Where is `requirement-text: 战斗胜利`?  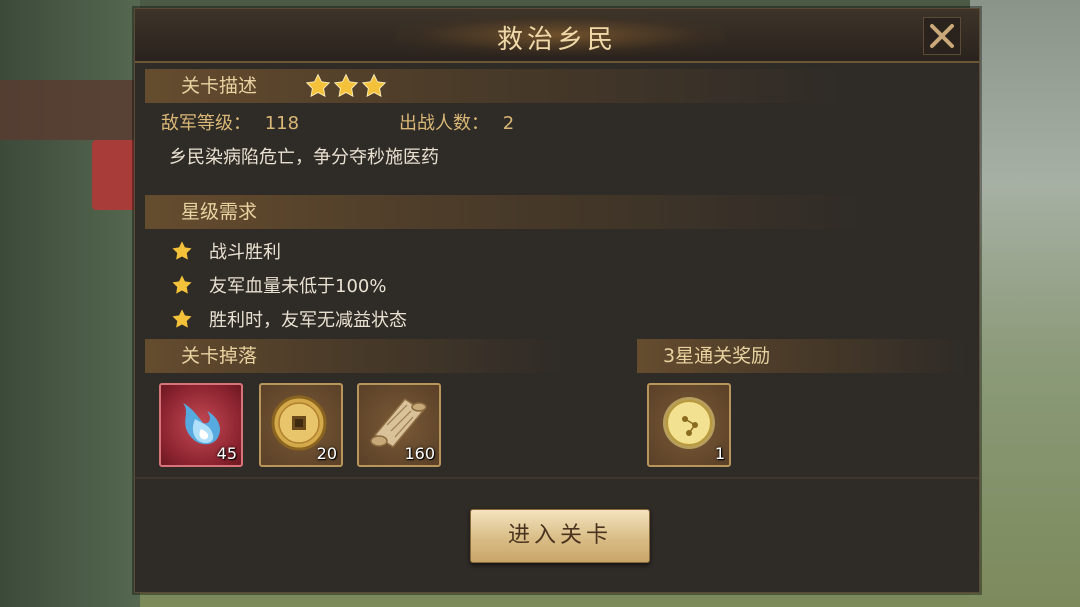
requirement-text: 战斗胜利 is located at coordinates (245, 252).